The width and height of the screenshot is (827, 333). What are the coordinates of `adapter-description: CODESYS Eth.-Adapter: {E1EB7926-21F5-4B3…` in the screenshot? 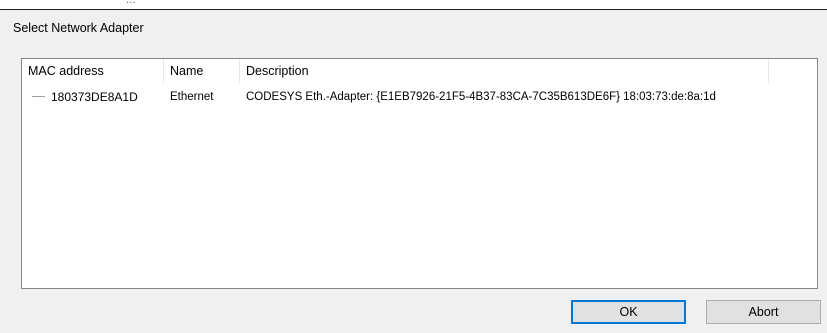 It's located at (481, 97).